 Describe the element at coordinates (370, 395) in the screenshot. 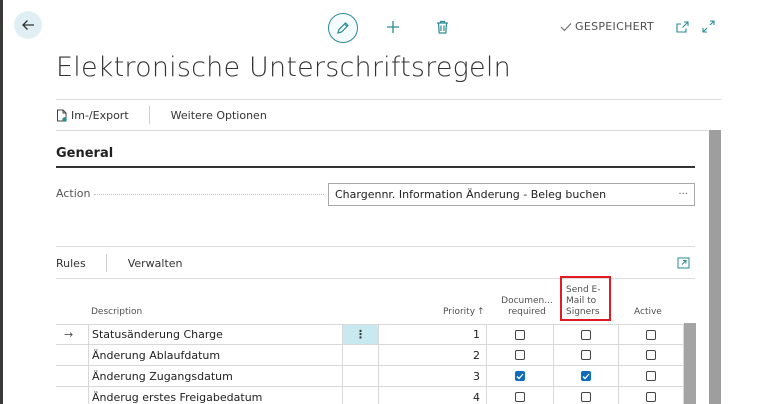

I see `table-row: Änderug erstes Freigabedatum 4` at that location.